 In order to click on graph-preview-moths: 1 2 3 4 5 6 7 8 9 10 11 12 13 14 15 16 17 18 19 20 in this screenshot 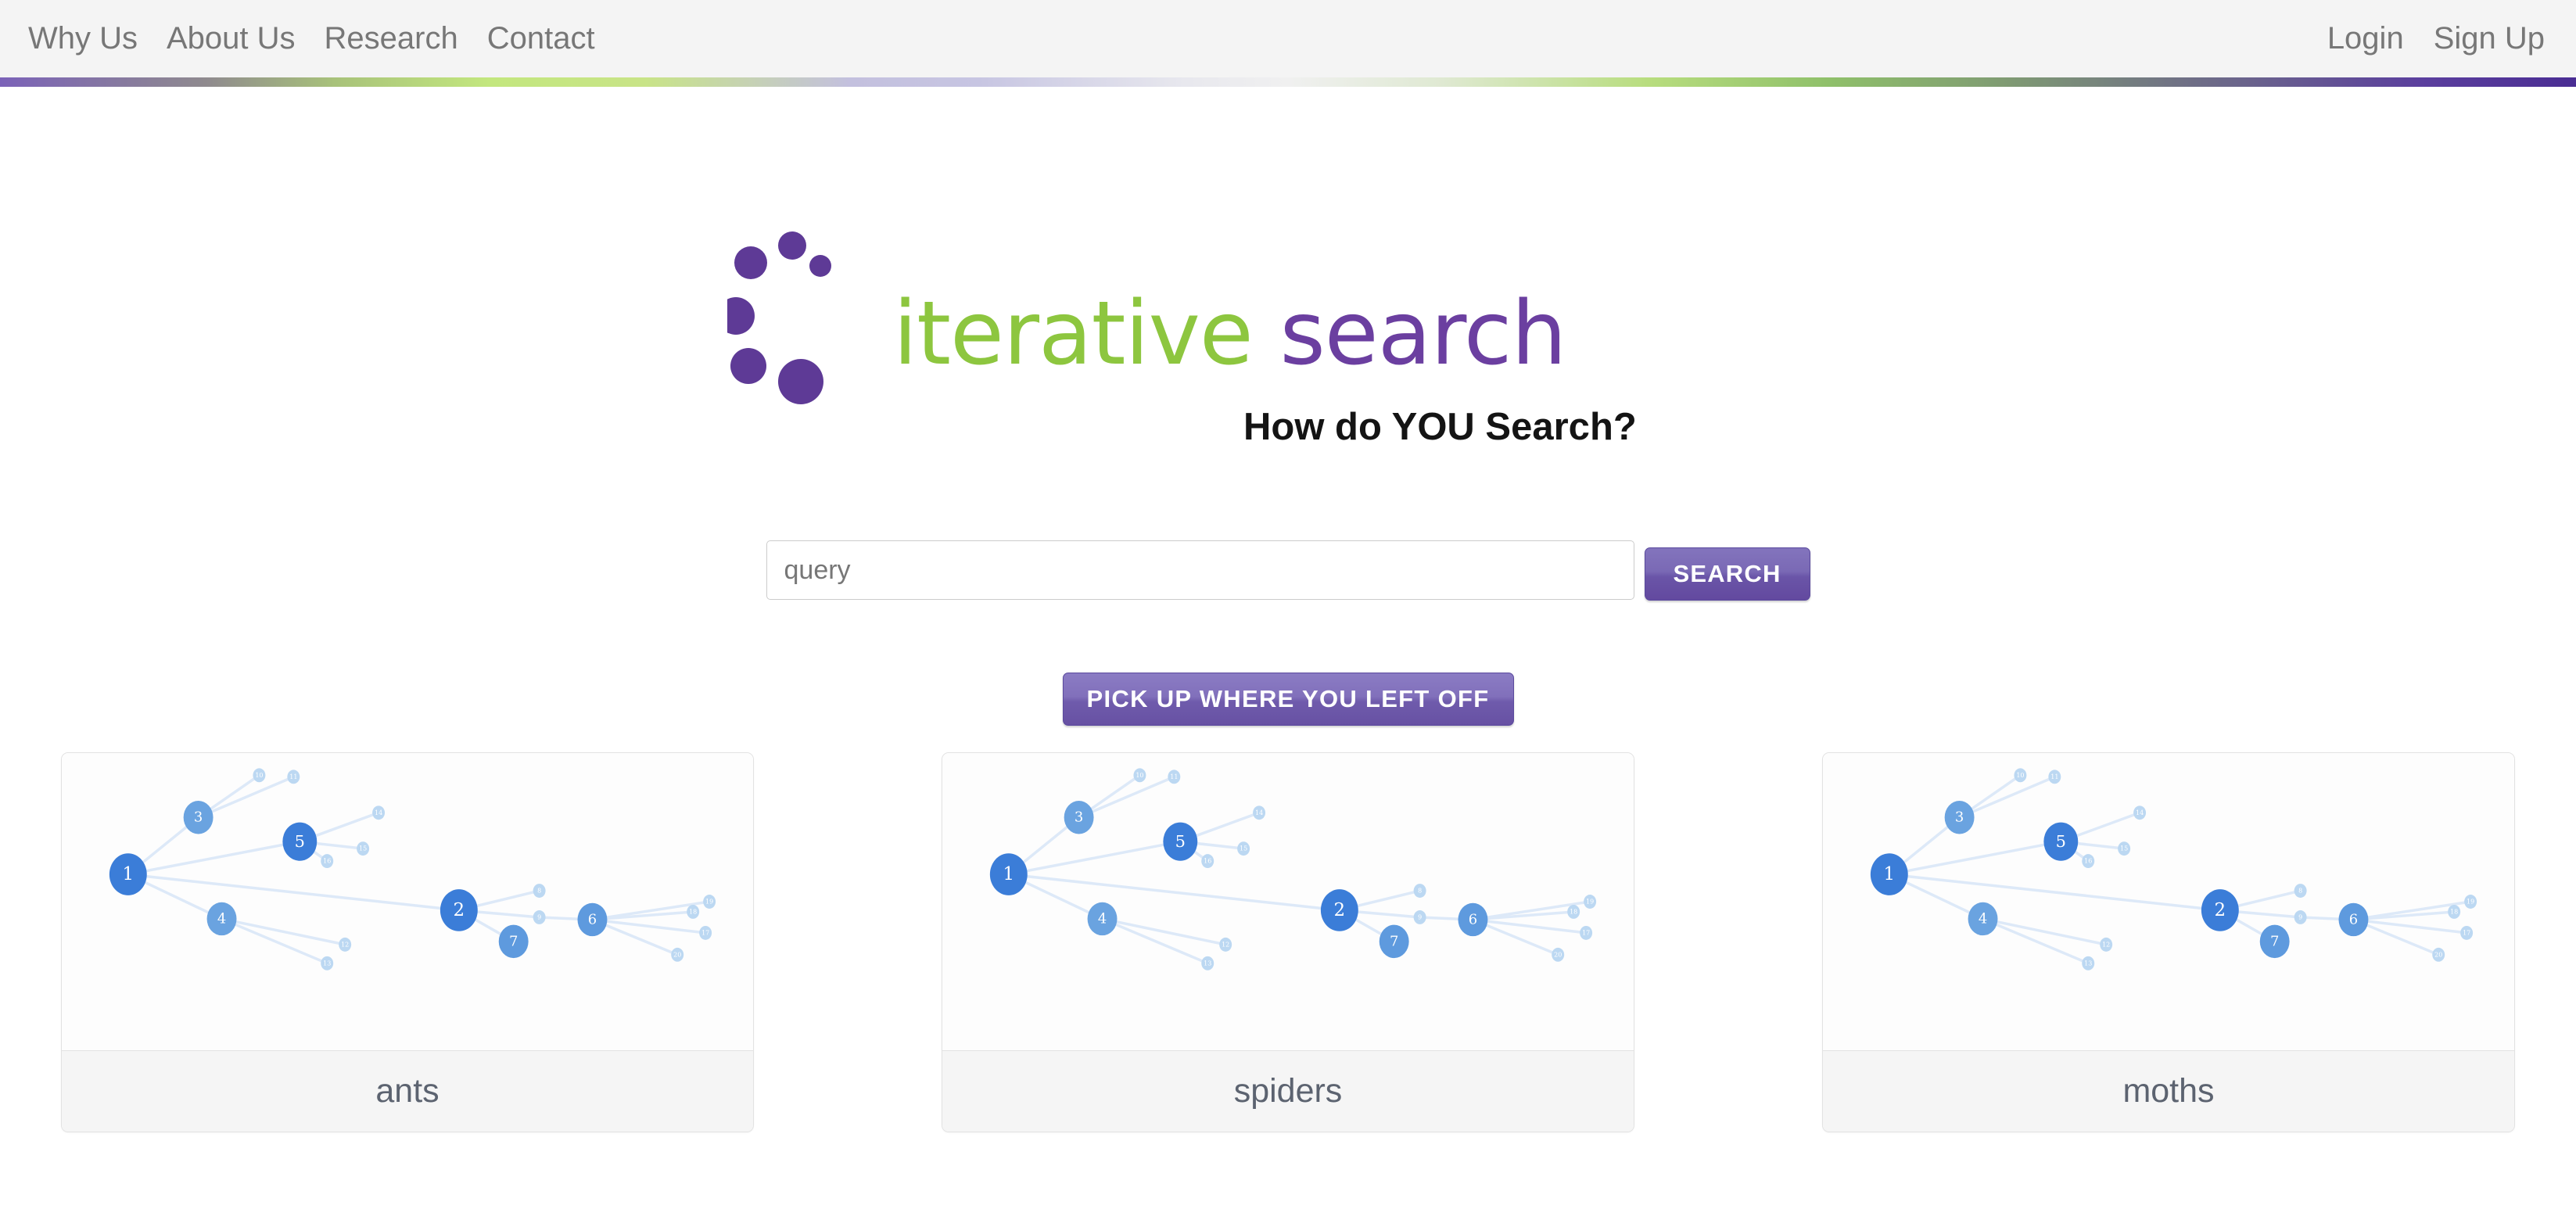, I will do `click(2168, 901)`.